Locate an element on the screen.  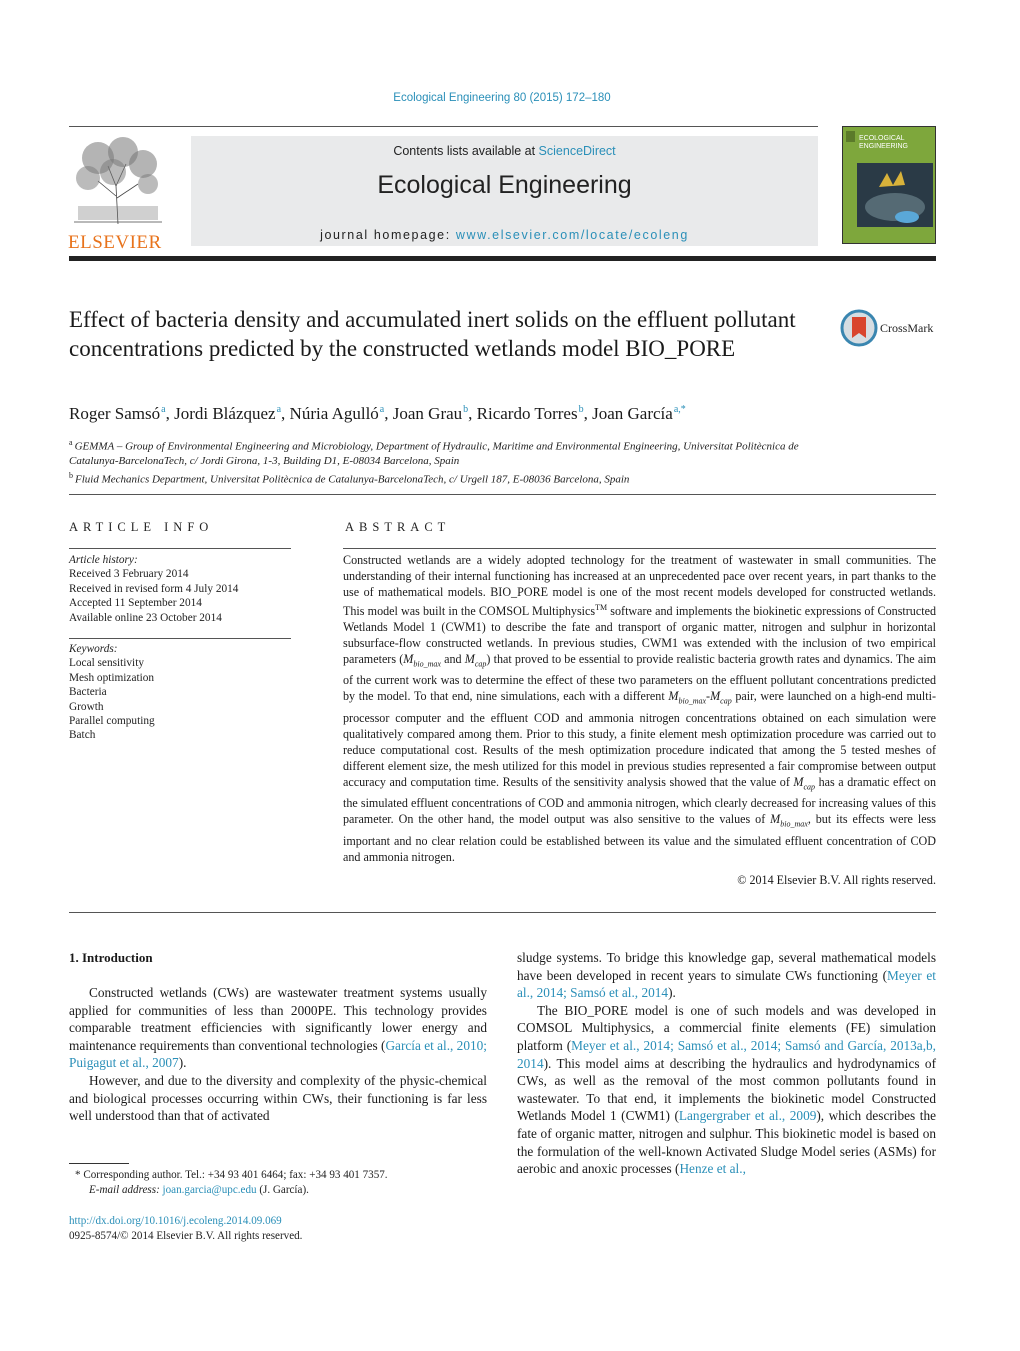
keyword: Local sensitivity is located at coordinates (106, 663).